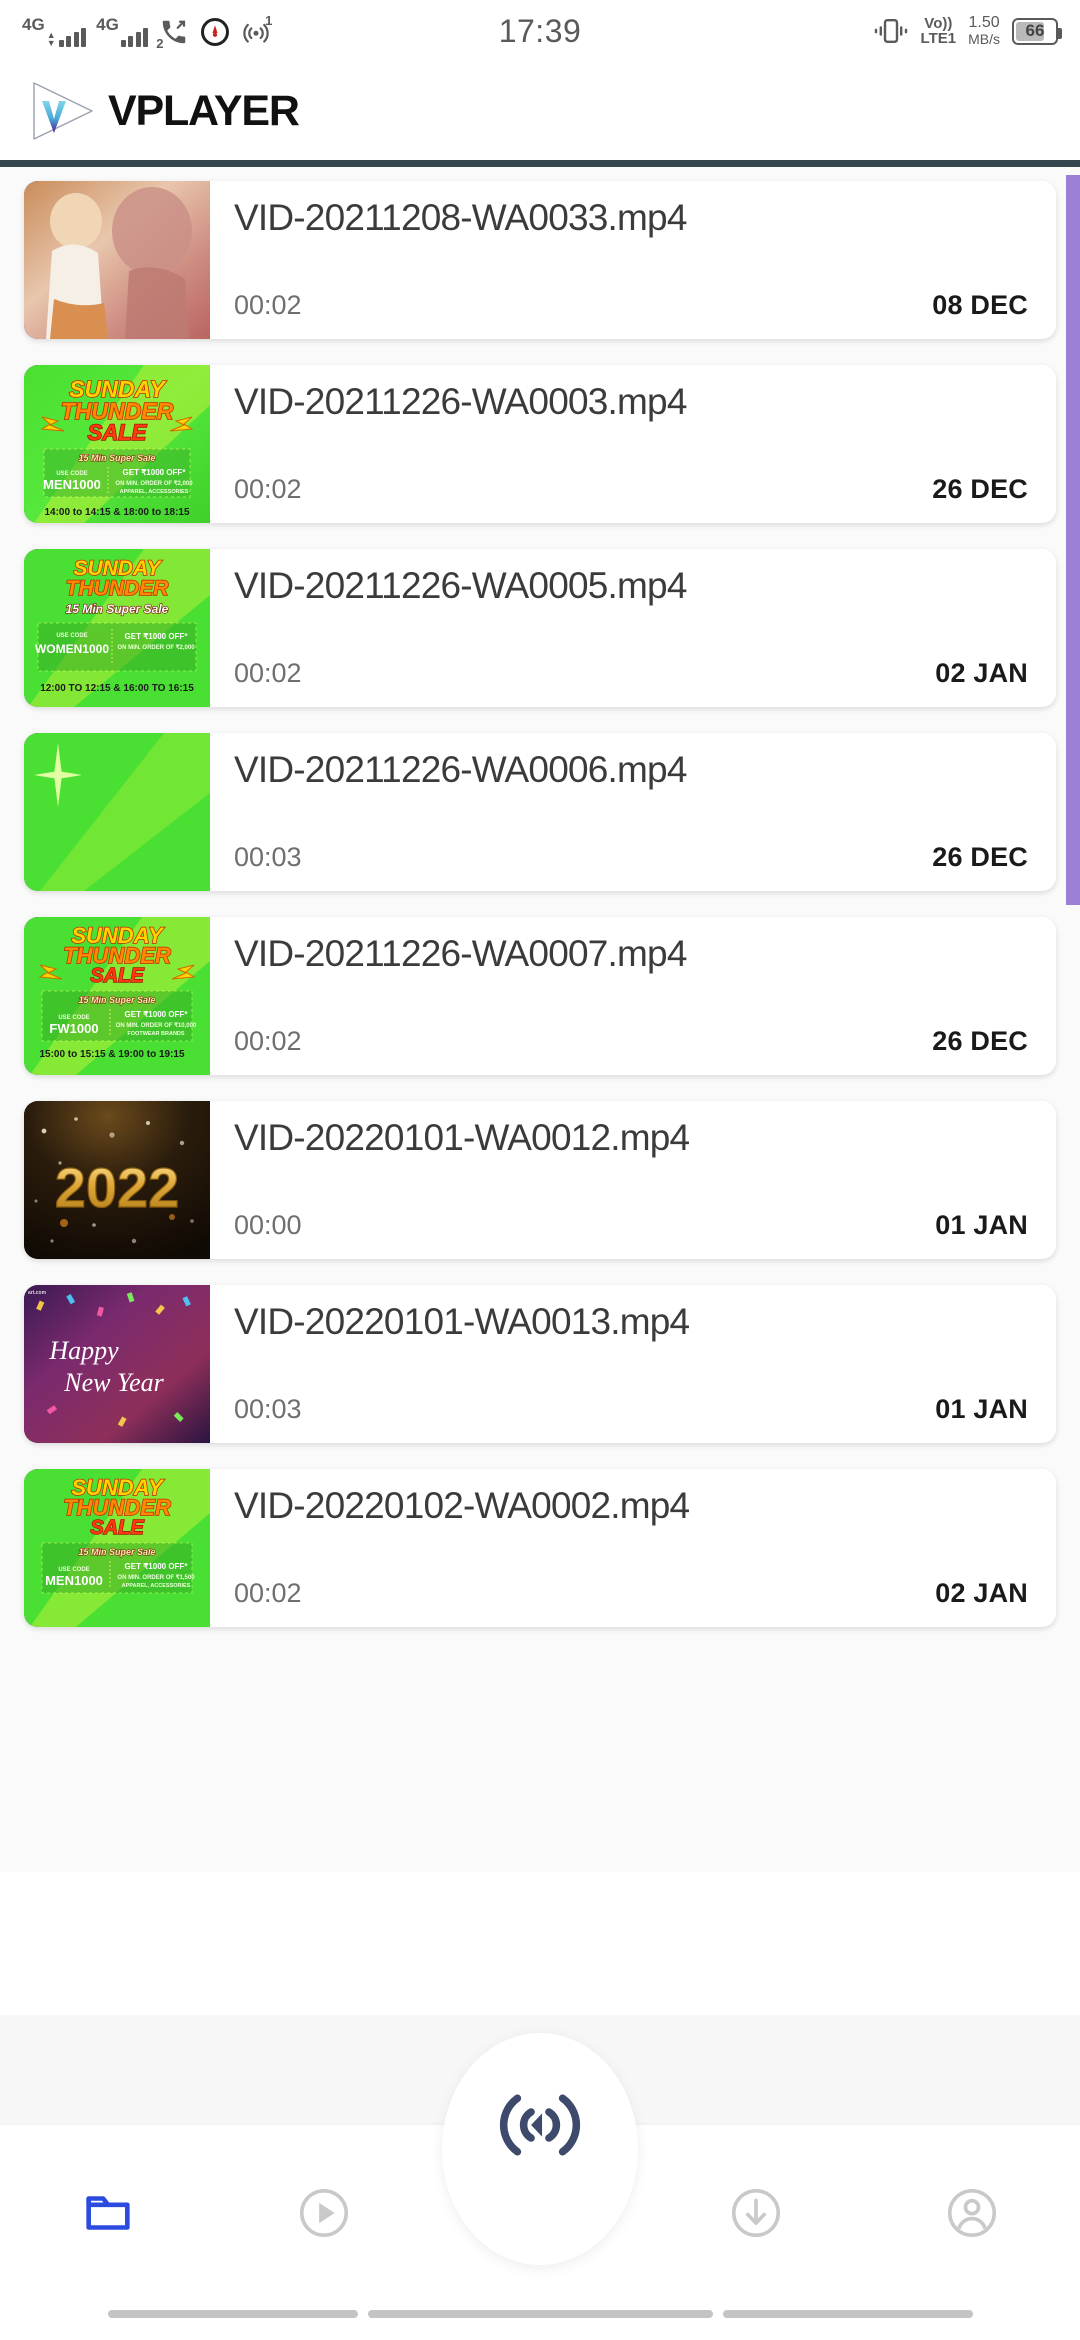 This screenshot has width=1080, height=2340. I want to click on video-meta: 00:00 01 JAN, so click(631, 1228).